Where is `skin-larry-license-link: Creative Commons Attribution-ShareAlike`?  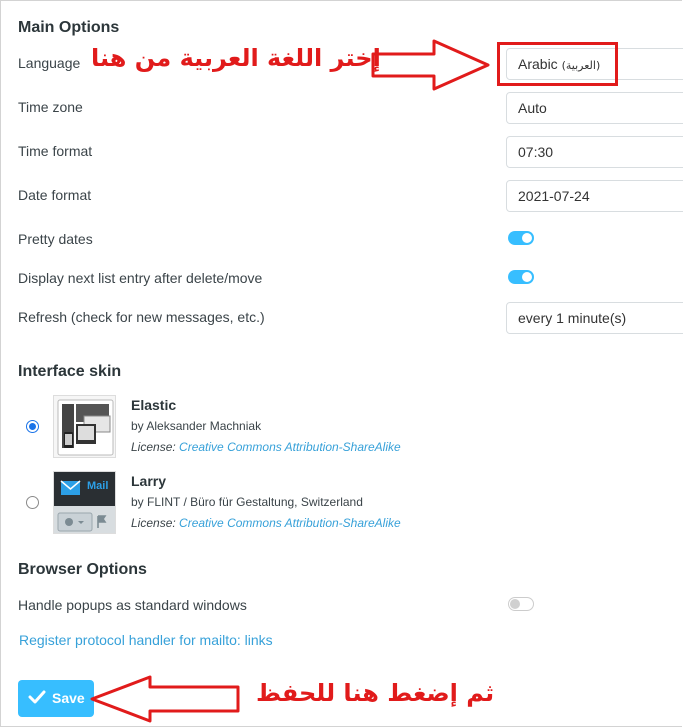 skin-larry-license-link: Creative Commons Attribution-ShareAlike is located at coordinates (290, 523).